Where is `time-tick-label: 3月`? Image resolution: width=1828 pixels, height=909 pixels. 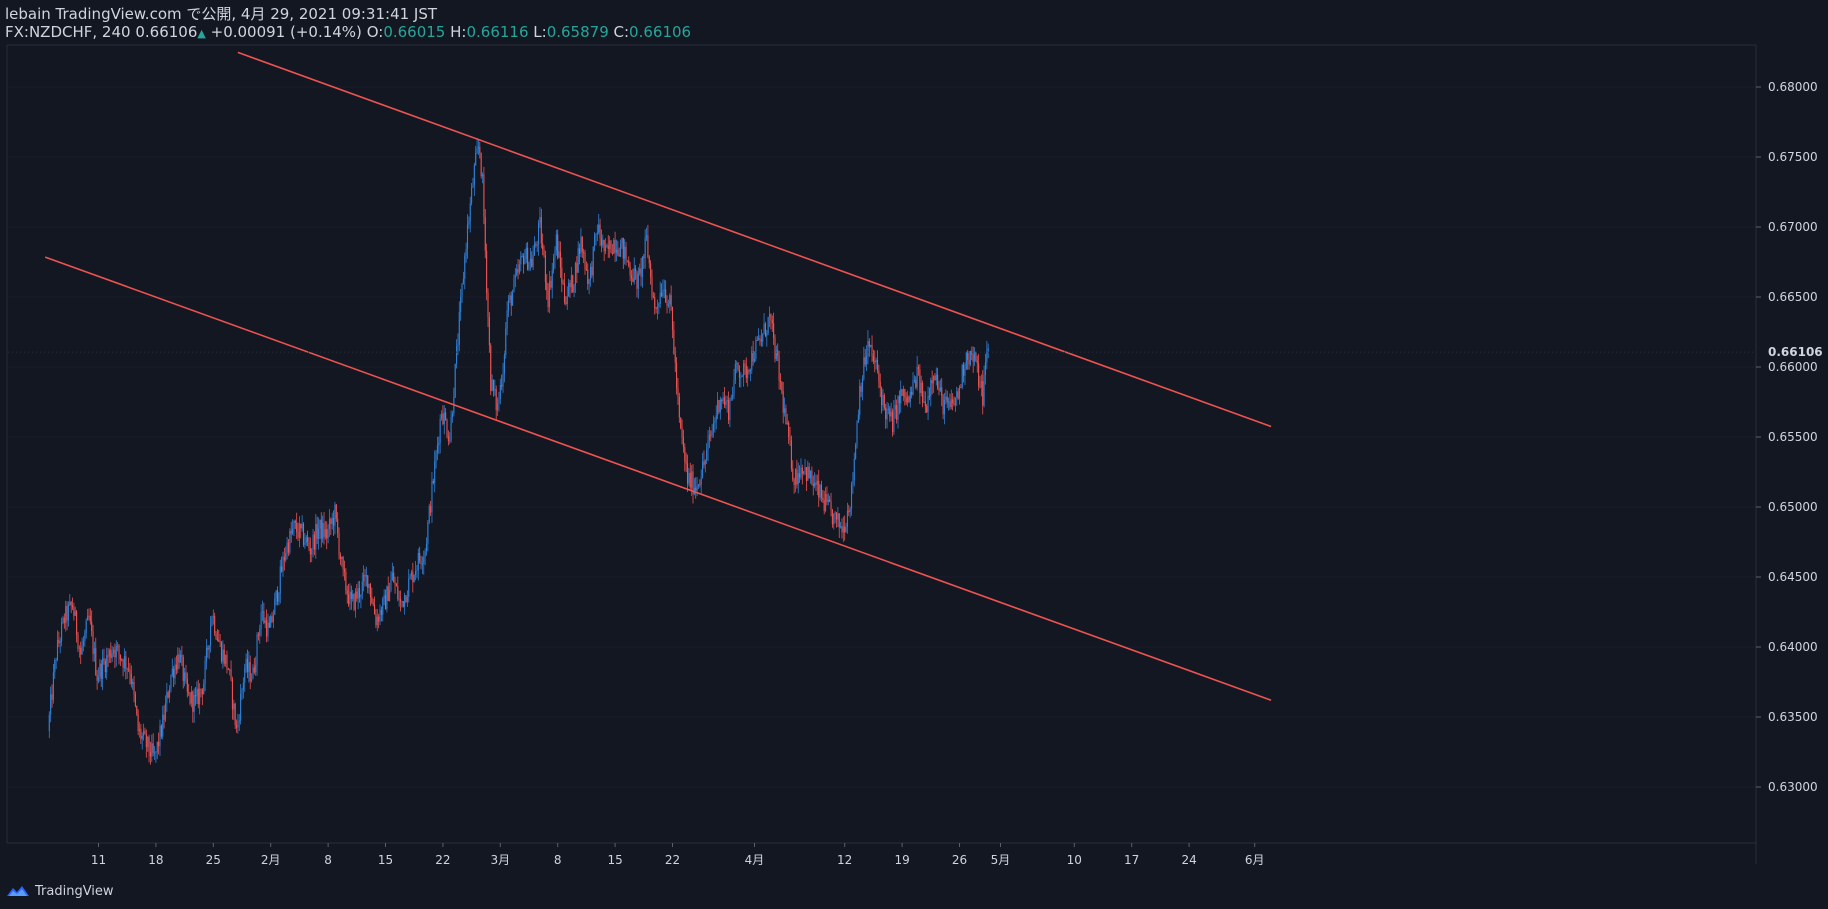
time-tick-label: 3月 is located at coordinates (500, 860).